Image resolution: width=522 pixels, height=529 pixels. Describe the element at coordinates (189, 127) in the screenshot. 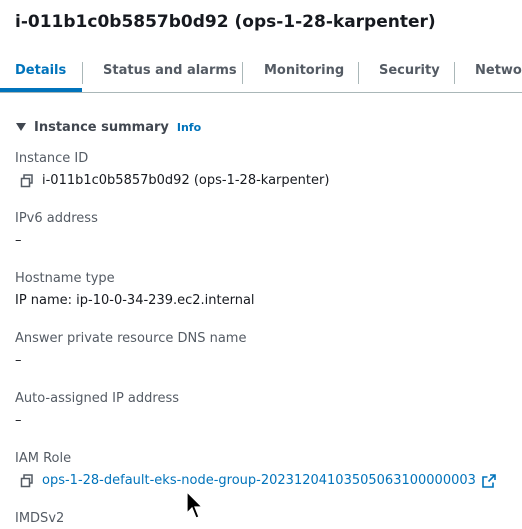

I see `info-link: Info` at that location.